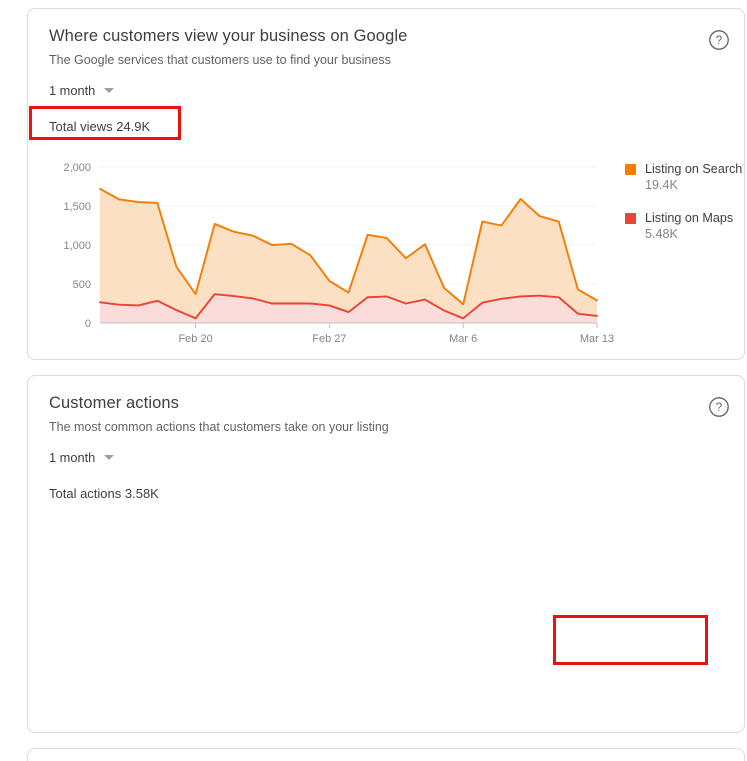  What do you see at coordinates (463, 339) in the screenshot?
I see `x-axis-tick-label: Mar 6` at bounding box center [463, 339].